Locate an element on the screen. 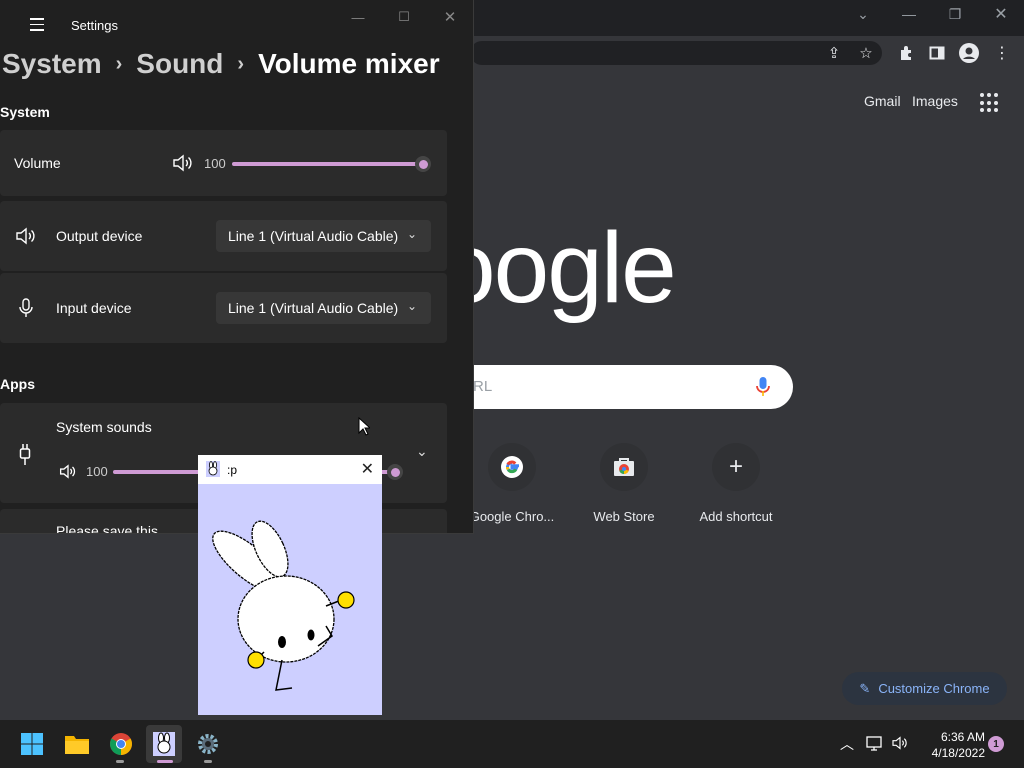 This screenshot has height=768, width=1024. output-device-value: Line 1 (Virtual Audio Cable) is located at coordinates (313, 236).